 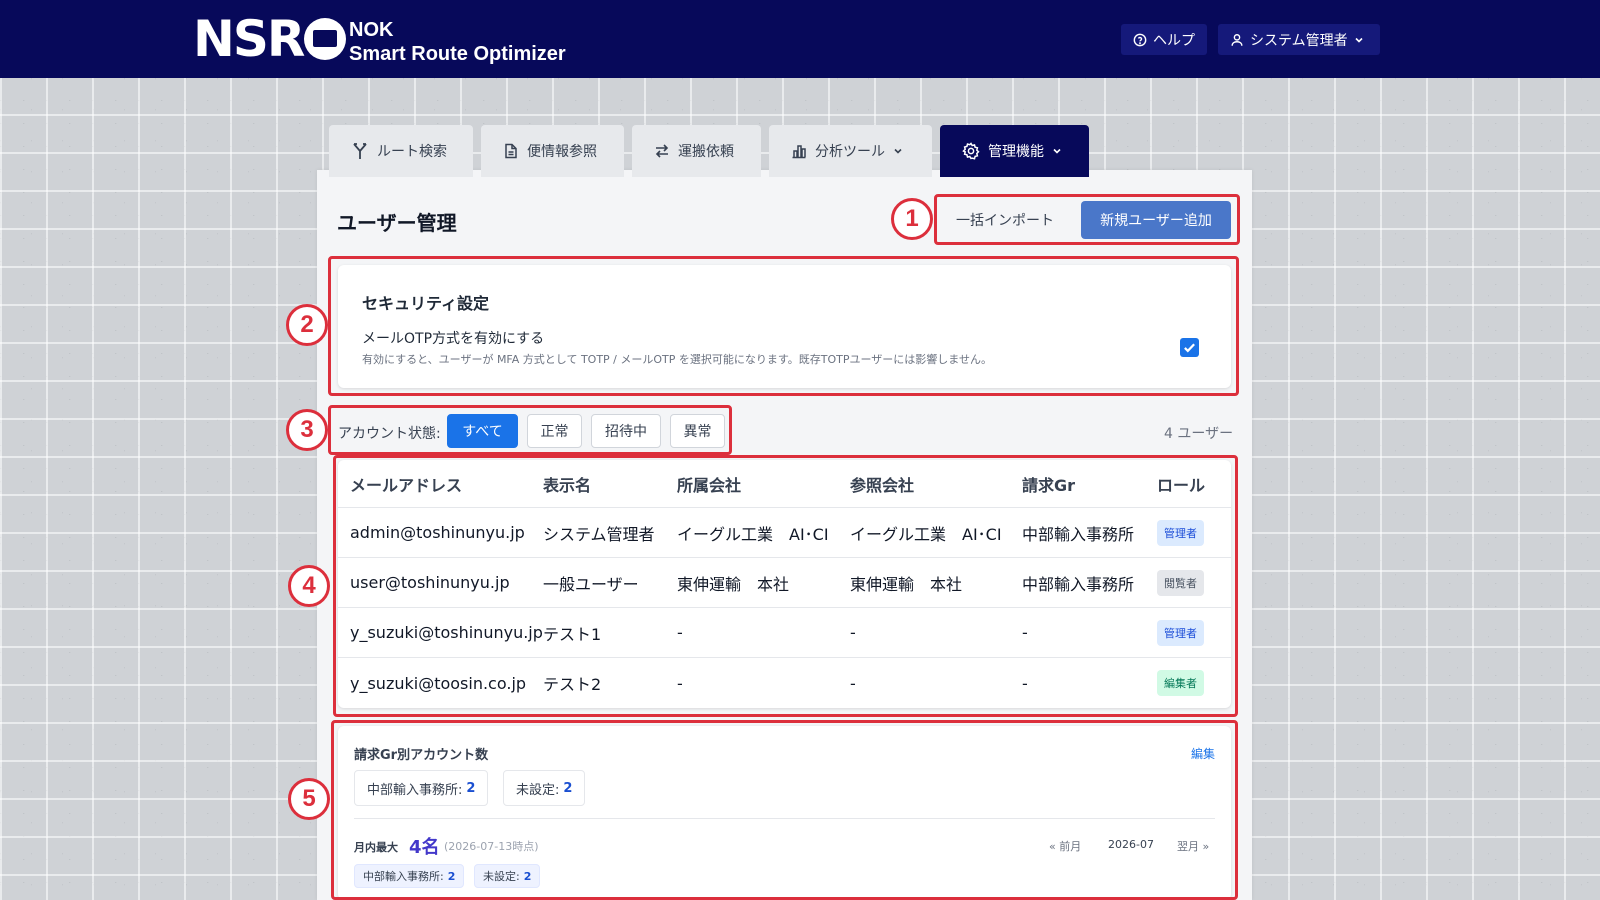 I want to click on column-header: 請求Gr, so click(x=1049, y=485).